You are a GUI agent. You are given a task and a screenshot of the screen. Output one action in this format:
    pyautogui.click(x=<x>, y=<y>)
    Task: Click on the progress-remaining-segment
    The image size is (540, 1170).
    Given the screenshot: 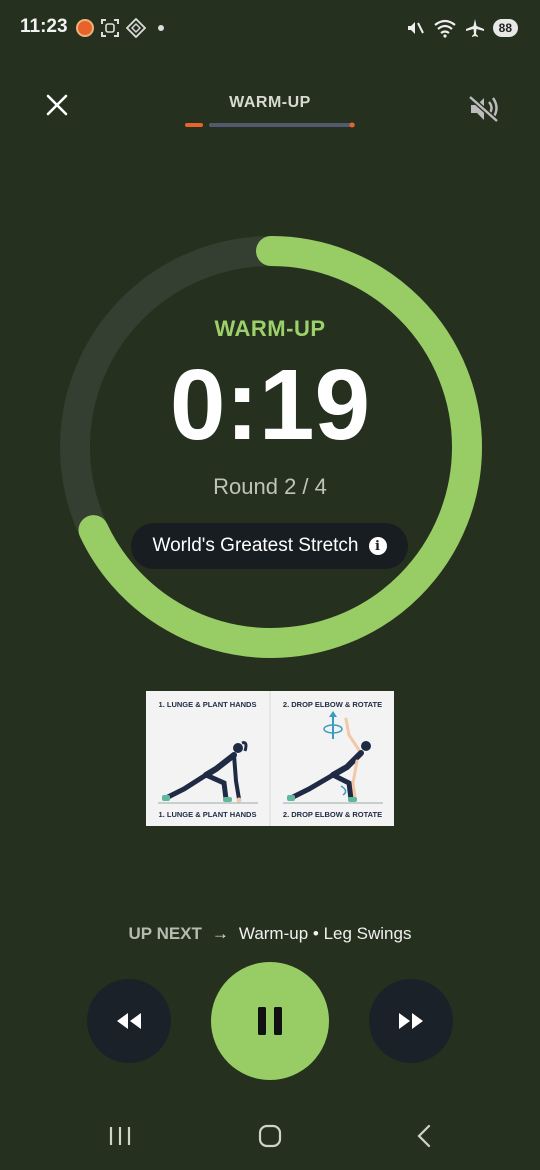 What is the action you would take?
    pyautogui.click(x=282, y=125)
    